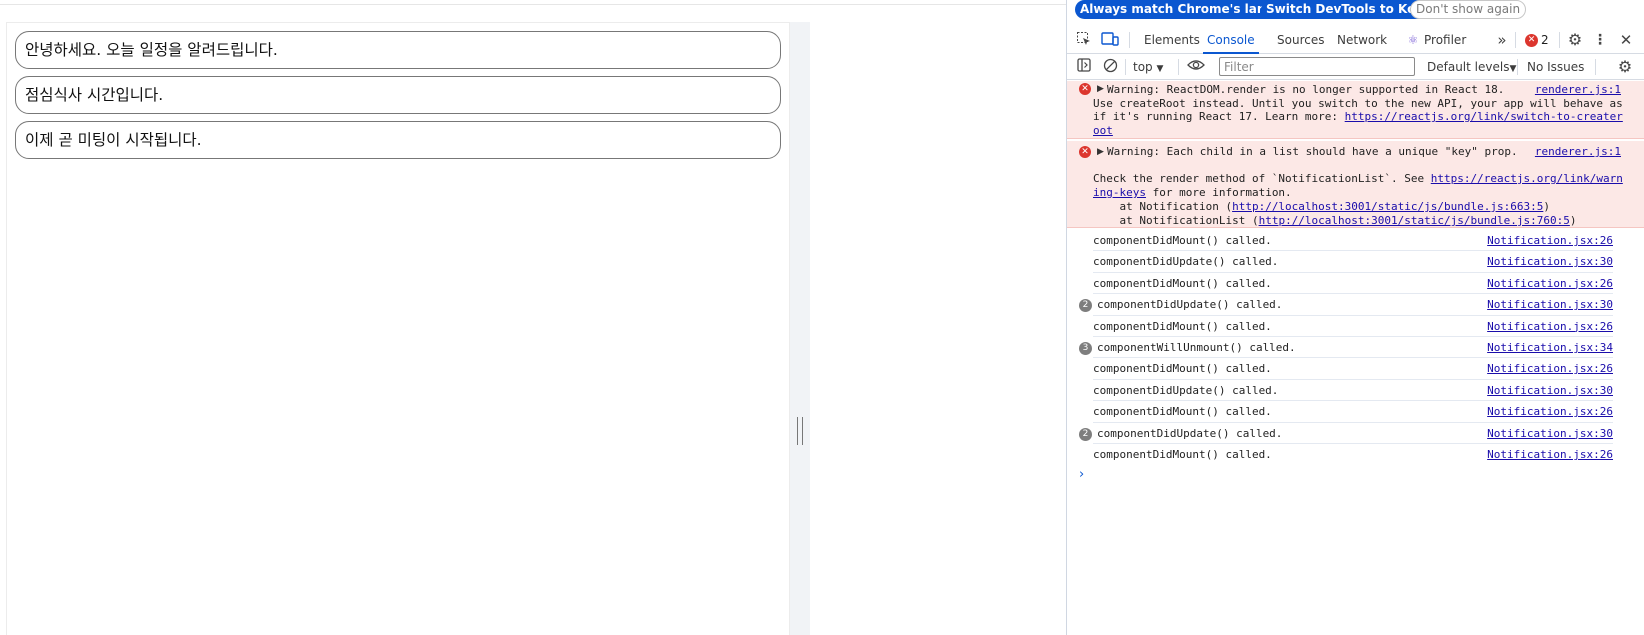 This screenshot has width=1644, height=635. Describe the element at coordinates (1555, 67) in the screenshot. I see `issues-counter: No Issues` at that location.